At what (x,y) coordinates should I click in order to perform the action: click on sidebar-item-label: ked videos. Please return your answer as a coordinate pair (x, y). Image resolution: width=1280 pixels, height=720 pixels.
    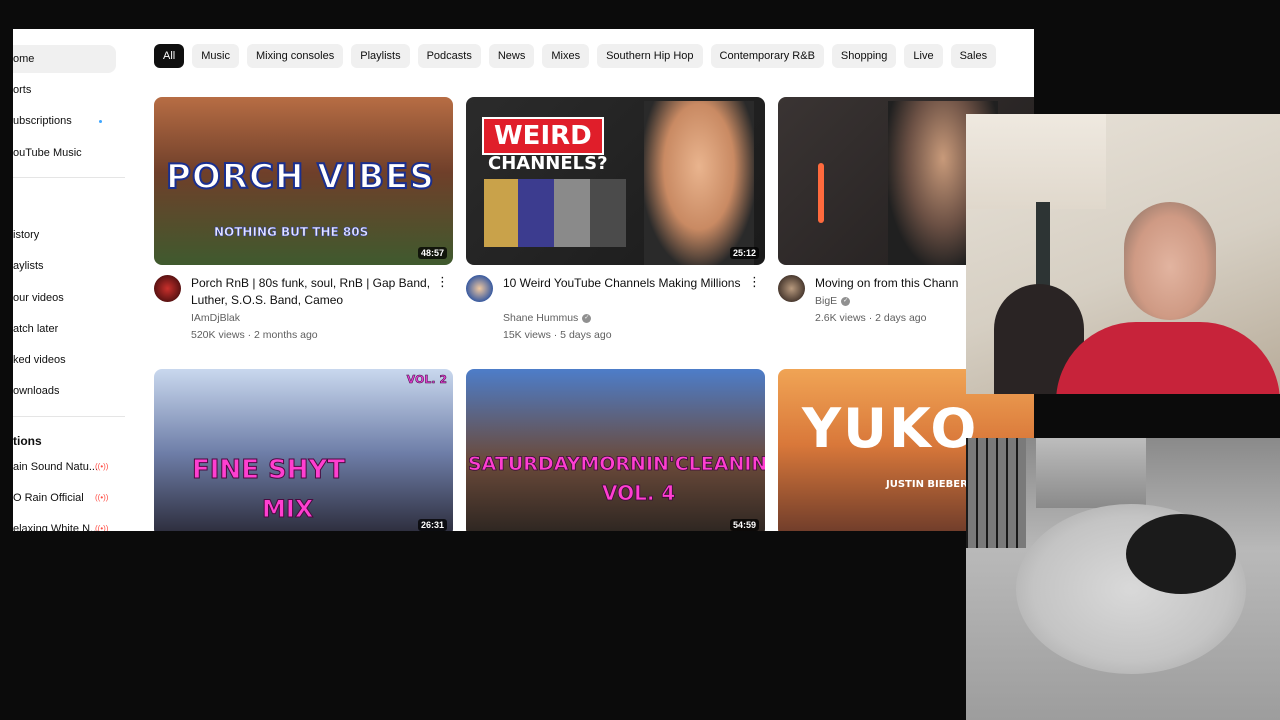
    Looking at the image, I should click on (39, 360).